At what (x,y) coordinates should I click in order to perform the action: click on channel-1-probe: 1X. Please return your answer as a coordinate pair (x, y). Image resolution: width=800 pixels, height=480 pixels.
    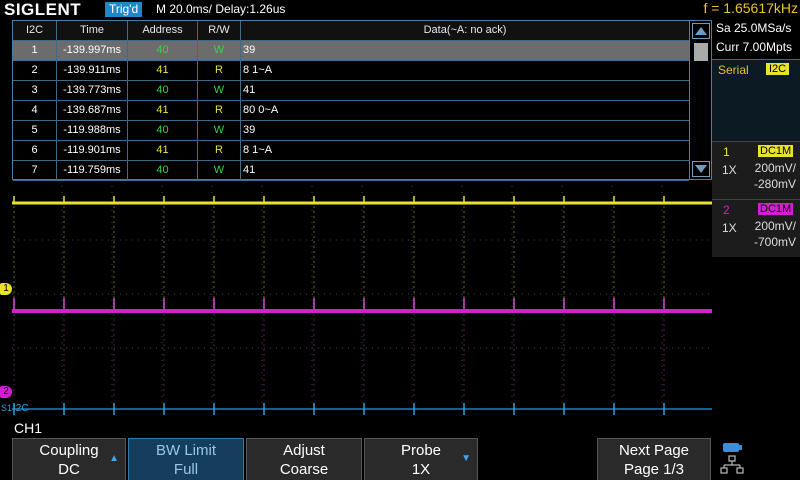
    Looking at the image, I should click on (729, 170).